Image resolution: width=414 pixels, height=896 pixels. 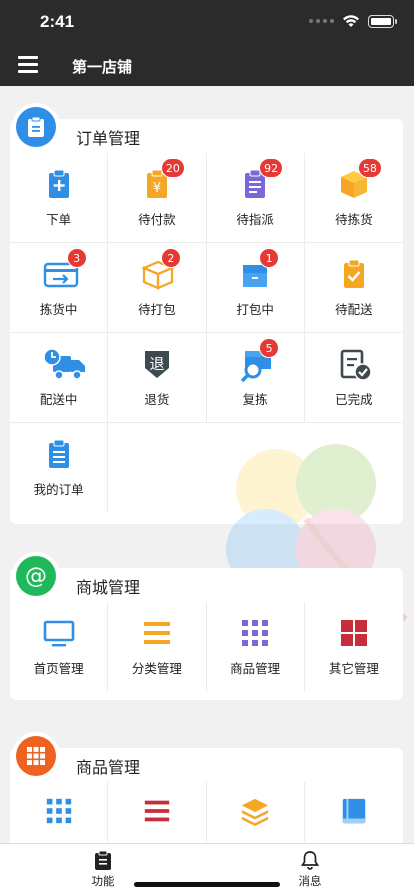 I want to click on order-item-label: 已完成, so click(x=354, y=399).